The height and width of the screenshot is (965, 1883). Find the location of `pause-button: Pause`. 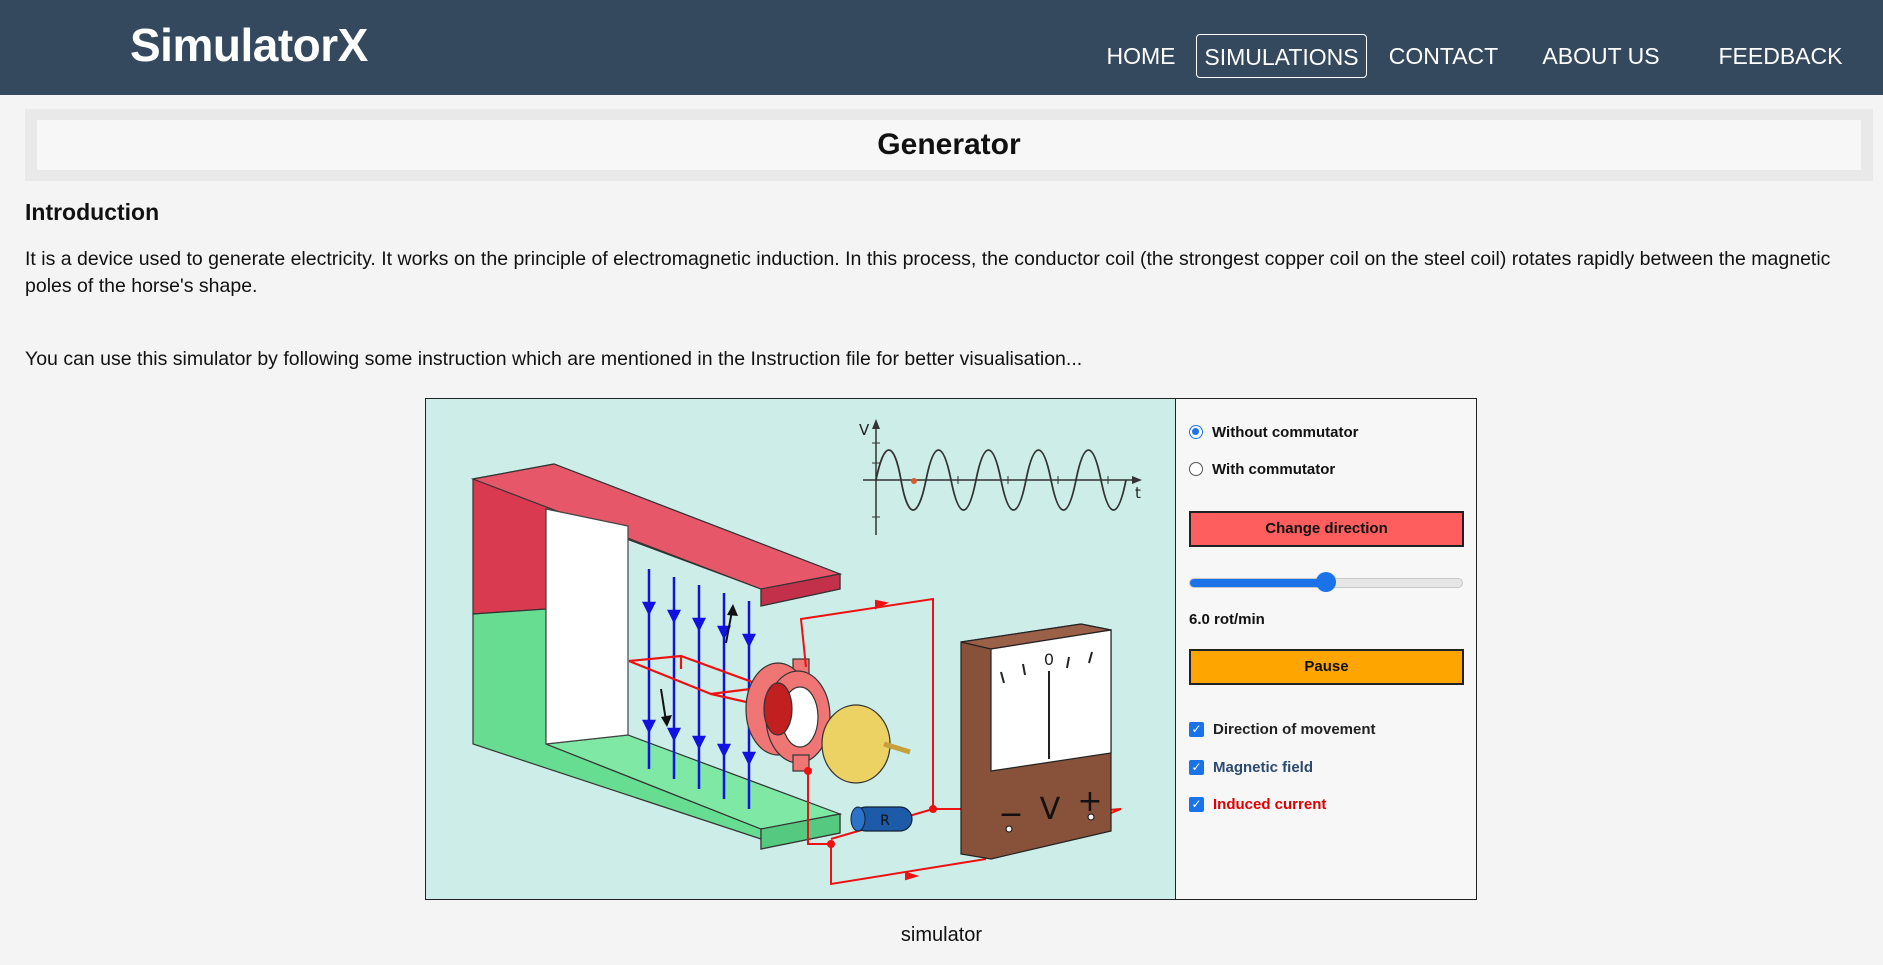

pause-button: Pause is located at coordinates (1326, 667).